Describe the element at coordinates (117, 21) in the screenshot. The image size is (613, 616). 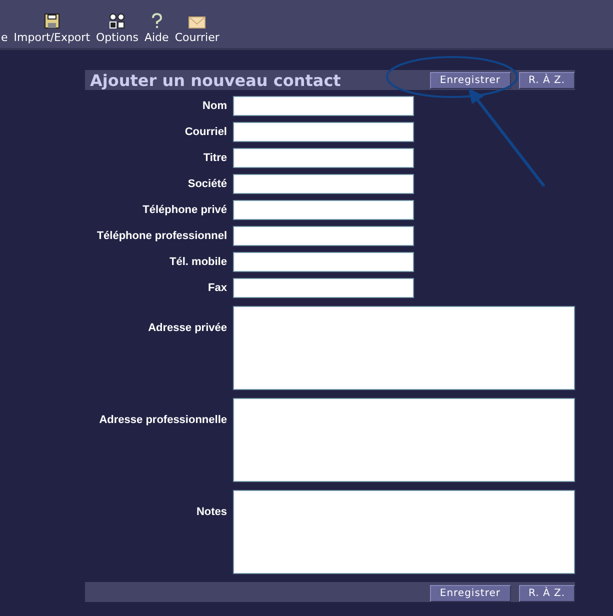
I see `shapes-icon` at that location.